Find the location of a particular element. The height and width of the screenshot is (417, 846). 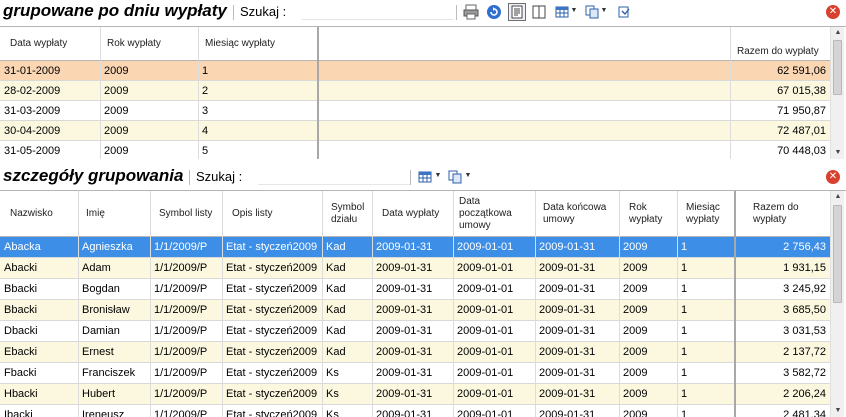

bottom-close-button: ✕ is located at coordinates (833, 177).